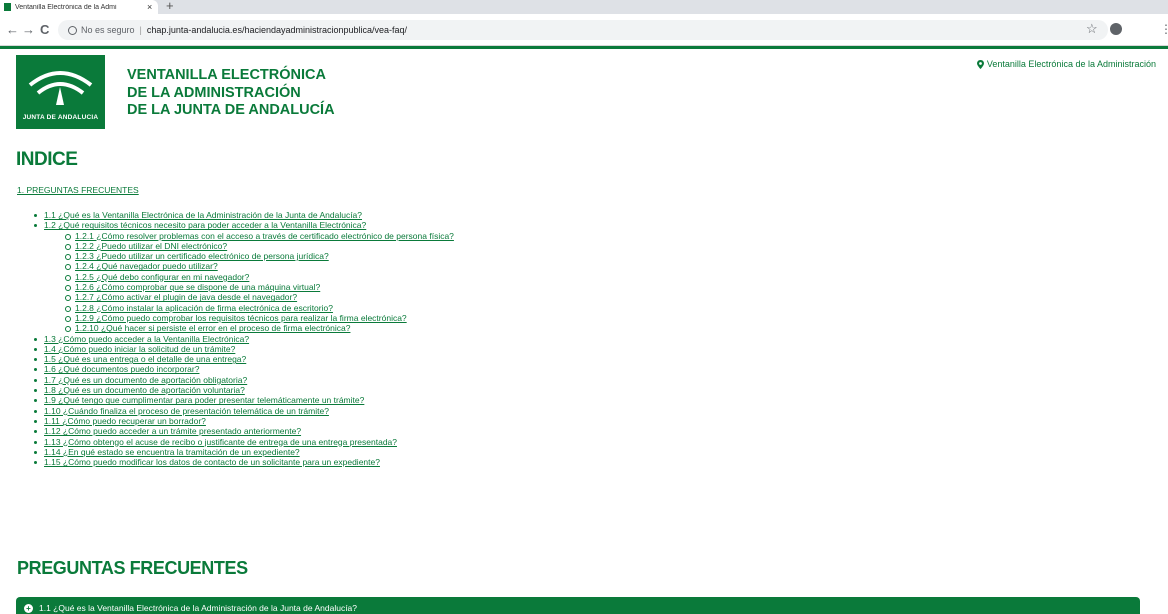  I want to click on info-icon, so click(72, 30).